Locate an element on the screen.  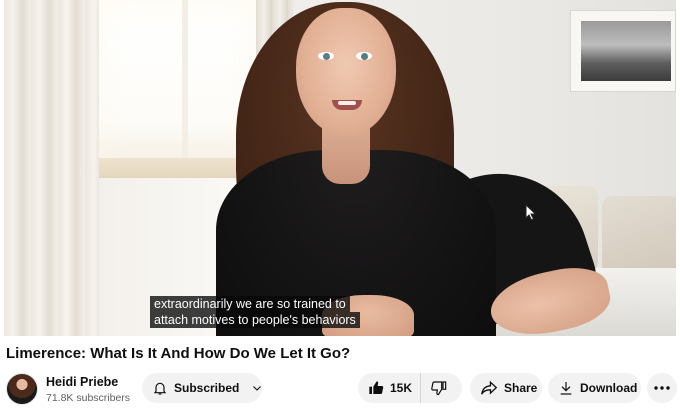
download-icon is located at coordinates (566, 388).